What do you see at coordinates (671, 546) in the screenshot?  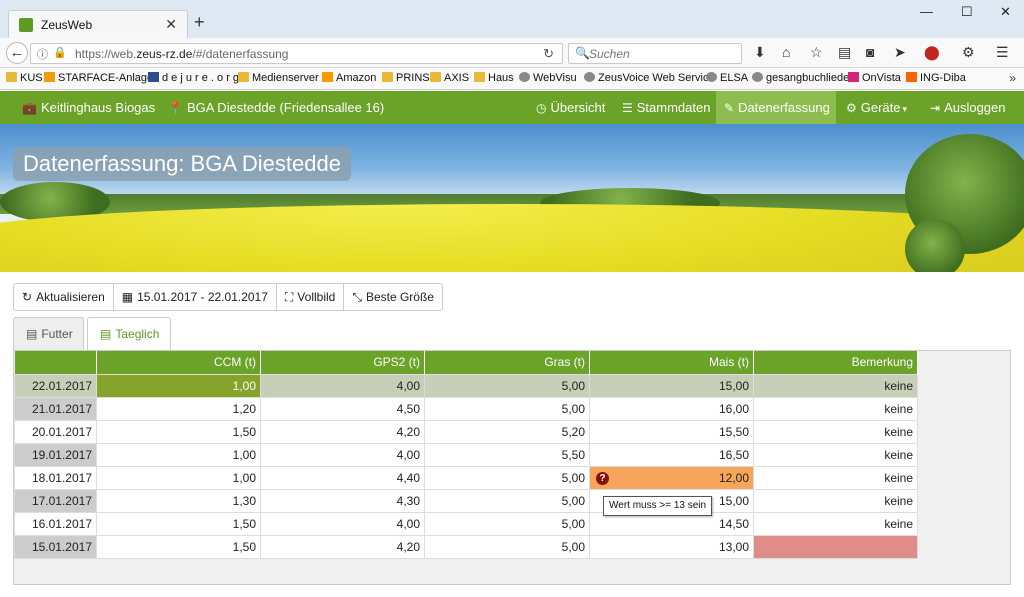 I see `cell-mais: 13,00` at bounding box center [671, 546].